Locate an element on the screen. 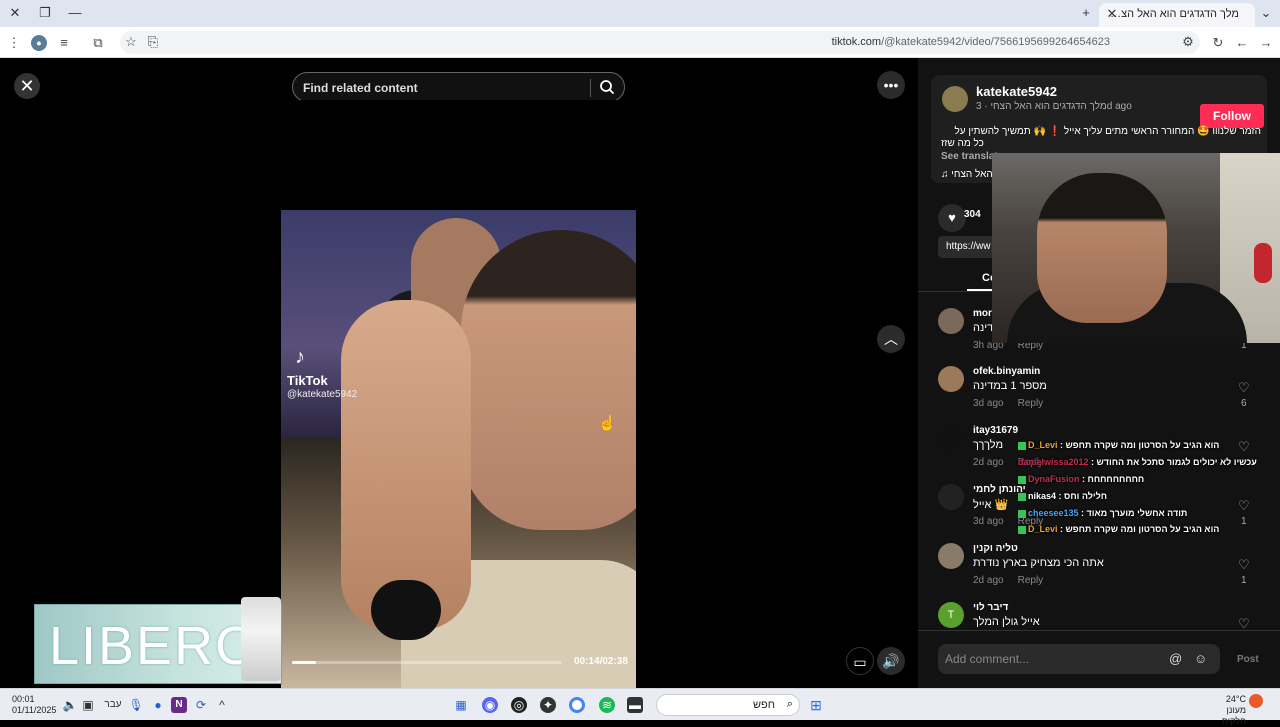 The height and width of the screenshot is (727, 1280). profile-icon: ● is located at coordinates (39, 43).